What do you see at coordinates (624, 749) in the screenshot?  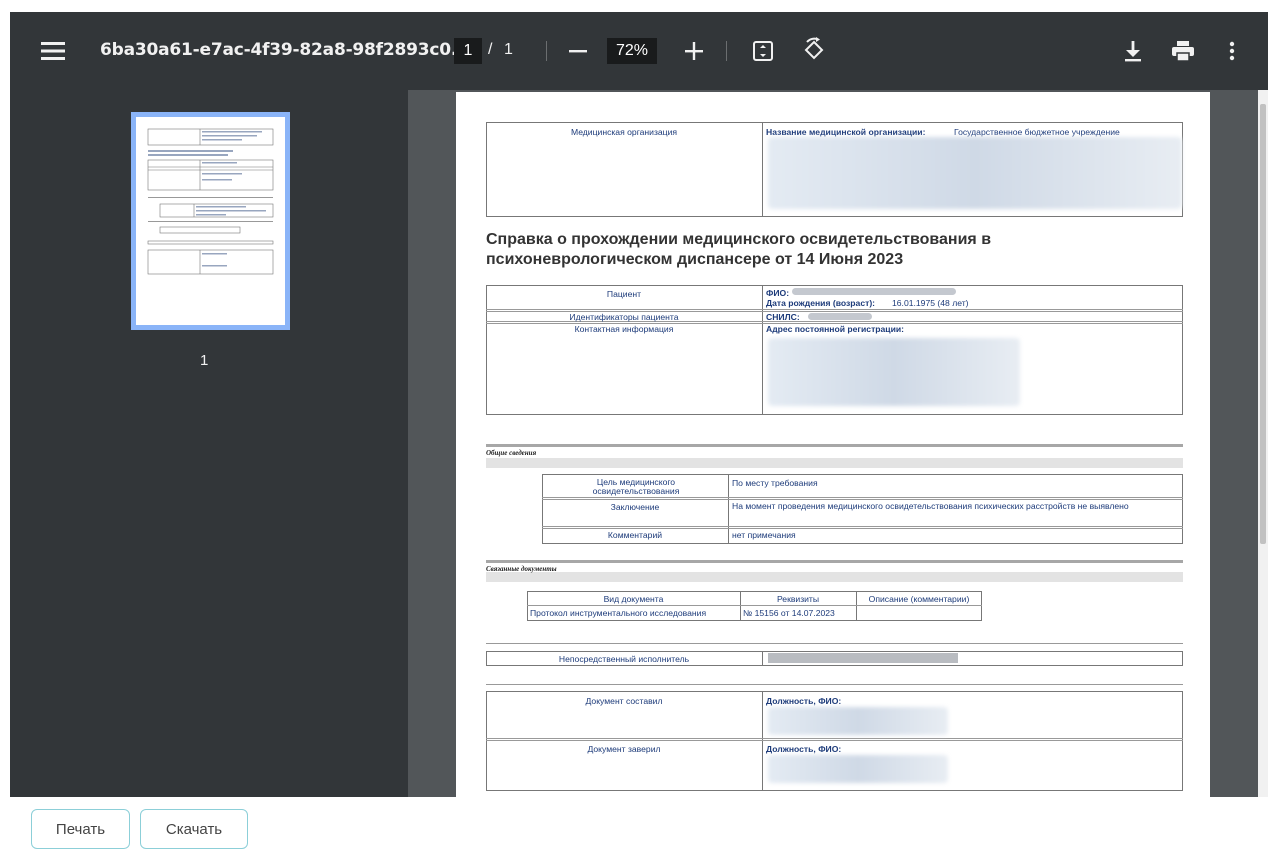 I see `certified-label: Документ заверил` at bounding box center [624, 749].